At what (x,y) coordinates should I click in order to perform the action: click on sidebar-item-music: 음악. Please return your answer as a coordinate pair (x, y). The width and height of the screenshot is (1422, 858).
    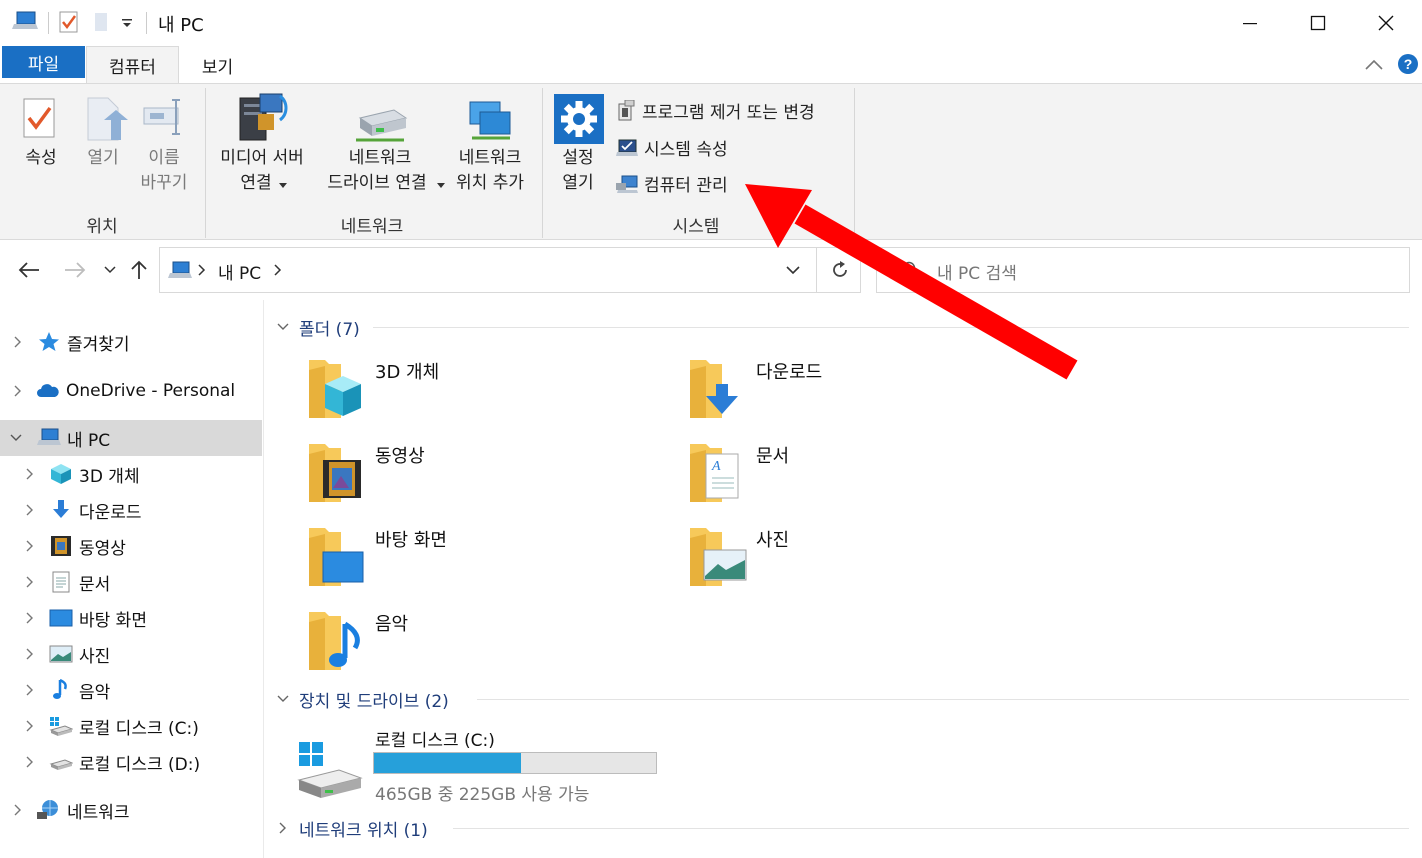
    Looking at the image, I should click on (131, 690).